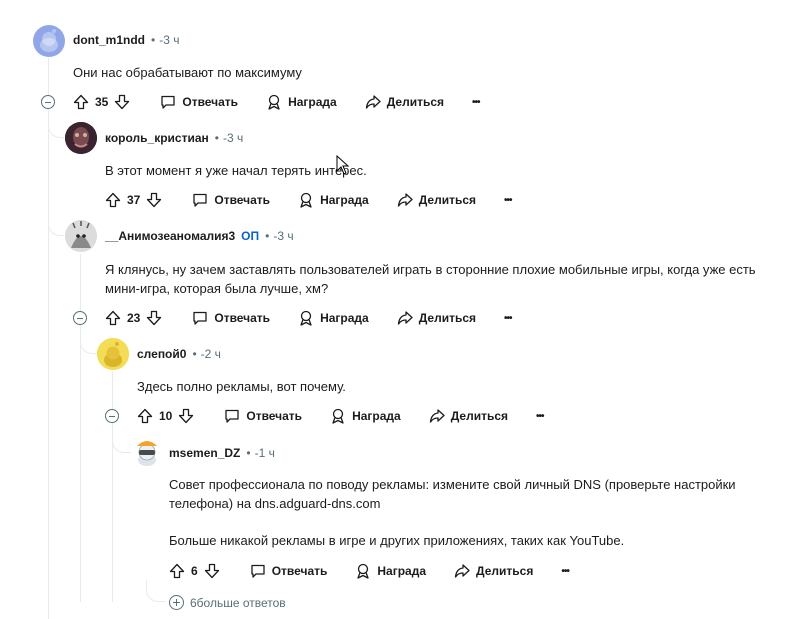  I want to click on plus-circle-icon, so click(176, 602).